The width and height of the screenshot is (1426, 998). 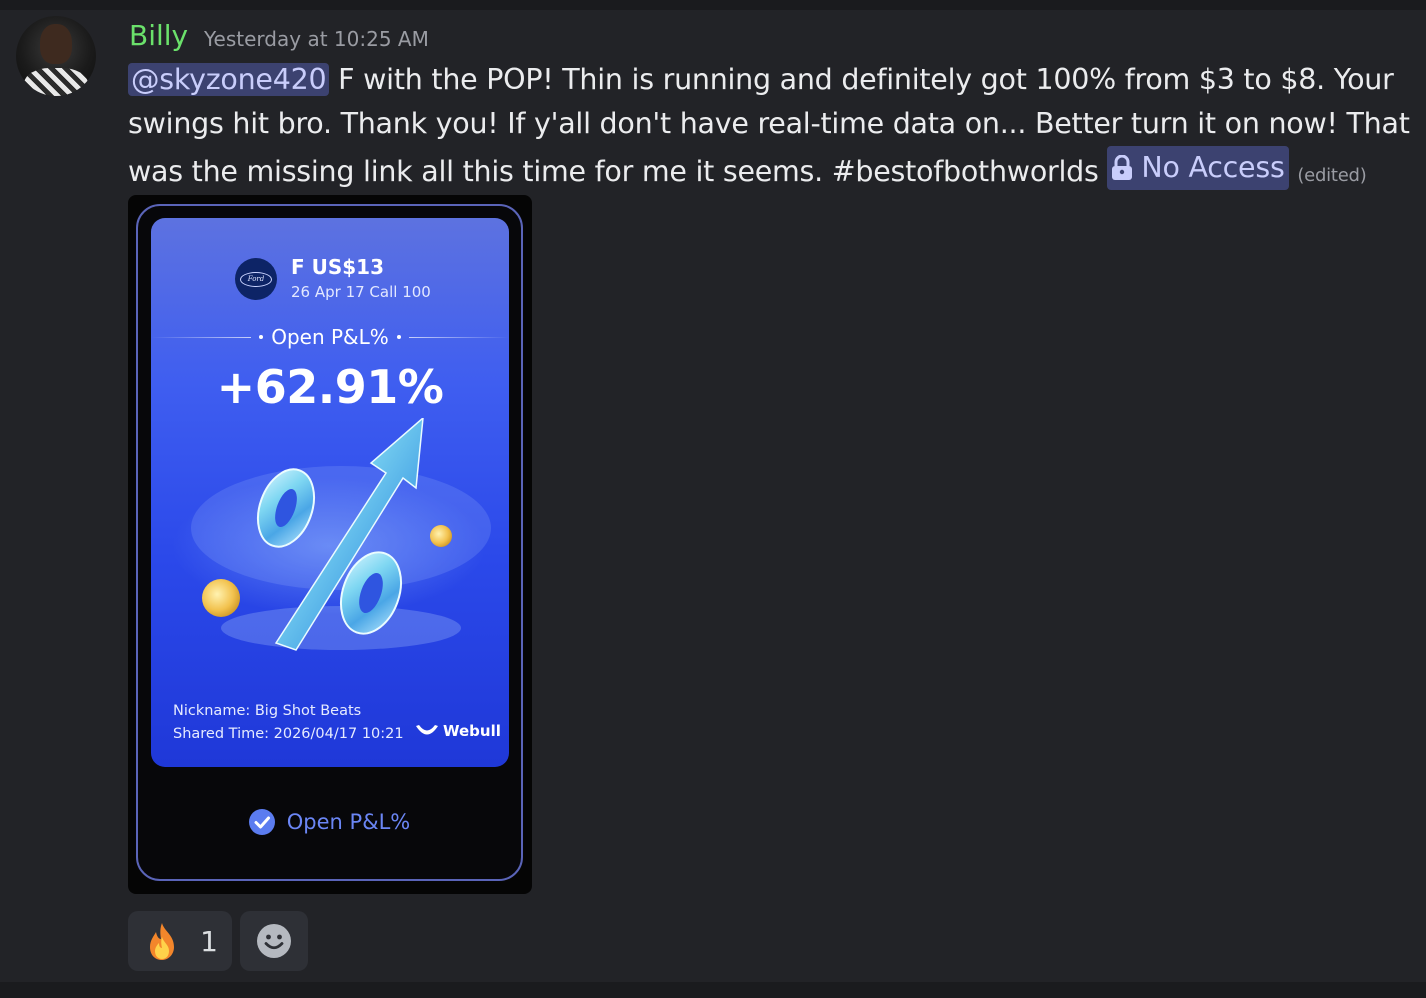 I want to click on add-reaction-button, so click(x=274, y=941).